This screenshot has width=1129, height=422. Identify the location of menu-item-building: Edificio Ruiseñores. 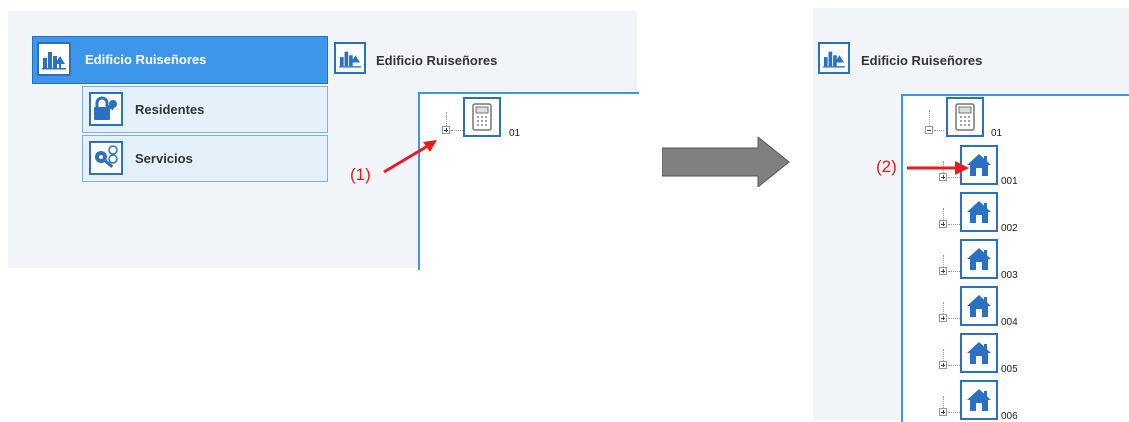
(180, 60).